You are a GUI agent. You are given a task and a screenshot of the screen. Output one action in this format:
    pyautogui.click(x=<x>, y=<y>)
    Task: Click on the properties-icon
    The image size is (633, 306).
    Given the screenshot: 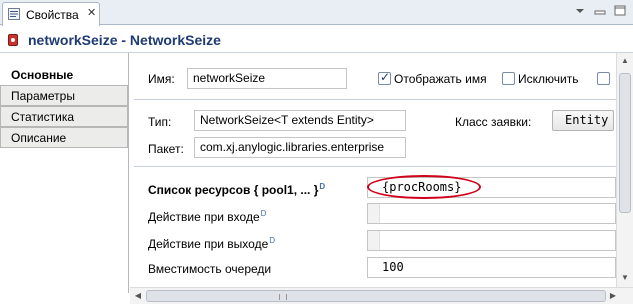 What is the action you would take?
    pyautogui.click(x=14, y=14)
    